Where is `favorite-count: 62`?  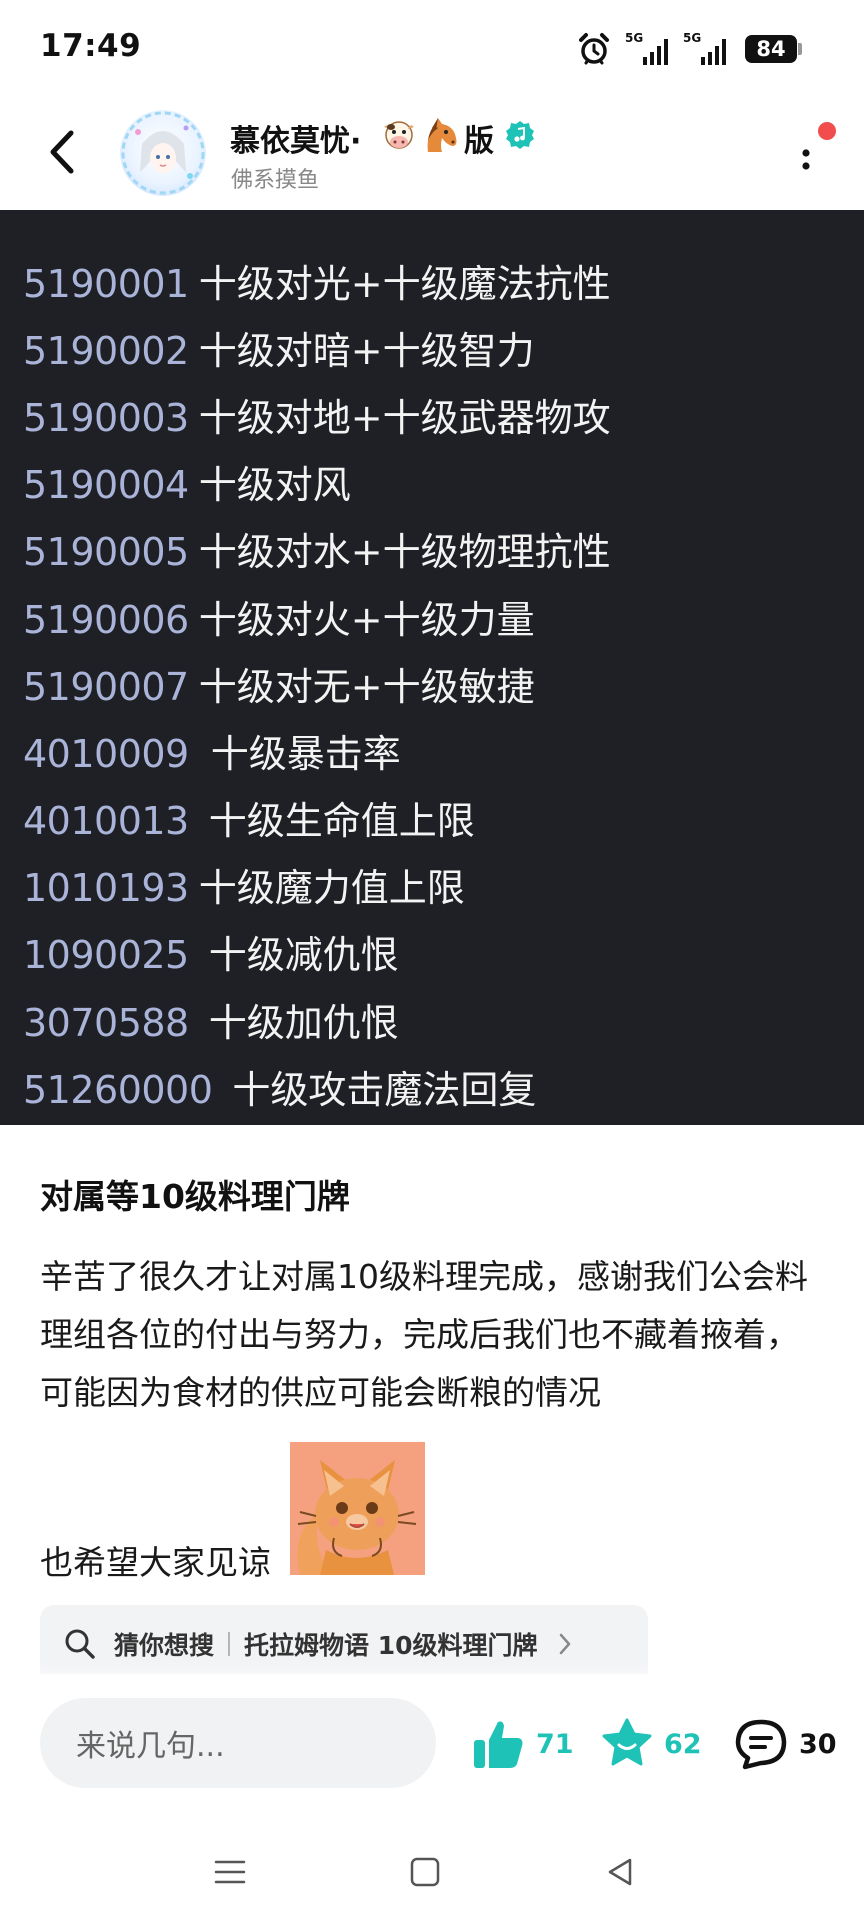 favorite-count: 62 is located at coordinates (683, 1744).